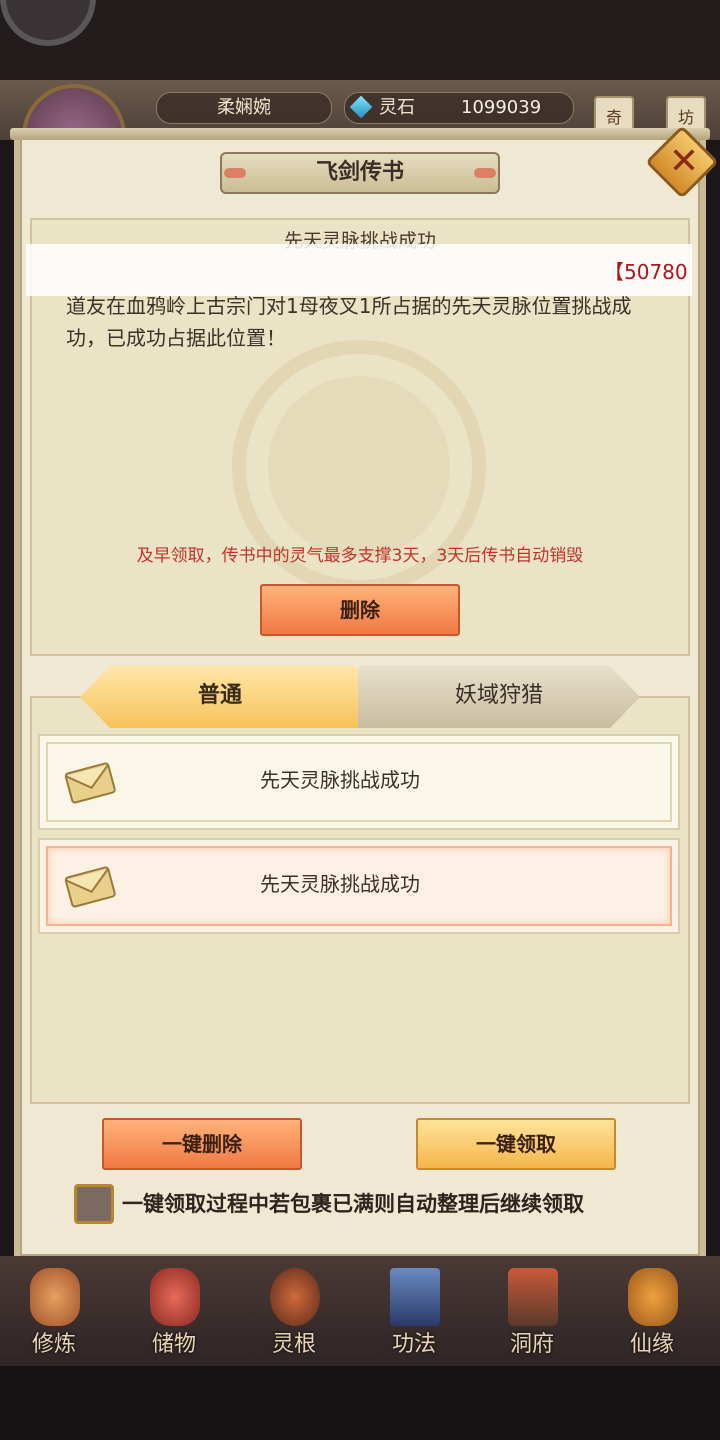 This screenshot has height=1440, width=720. What do you see at coordinates (415, 1297) in the screenshot?
I see `book-icon` at bounding box center [415, 1297].